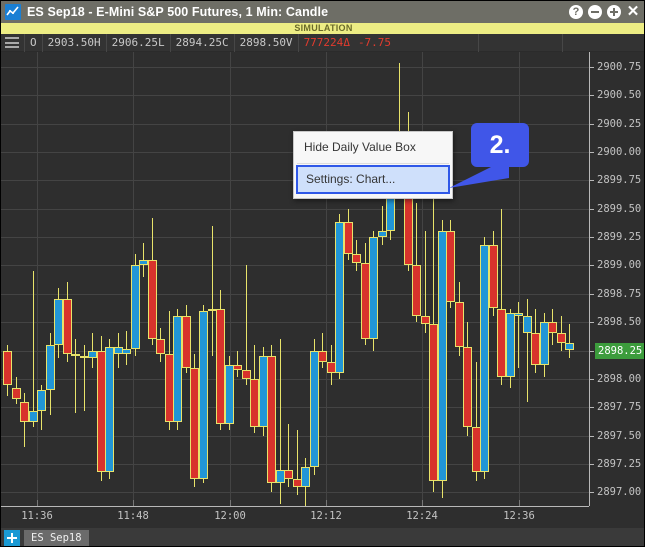 The width and height of the screenshot is (645, 547). What do you see at coordinates (295, 506) in the screenshot?
I see `time-axis-line` at bounding box center [295, 506].